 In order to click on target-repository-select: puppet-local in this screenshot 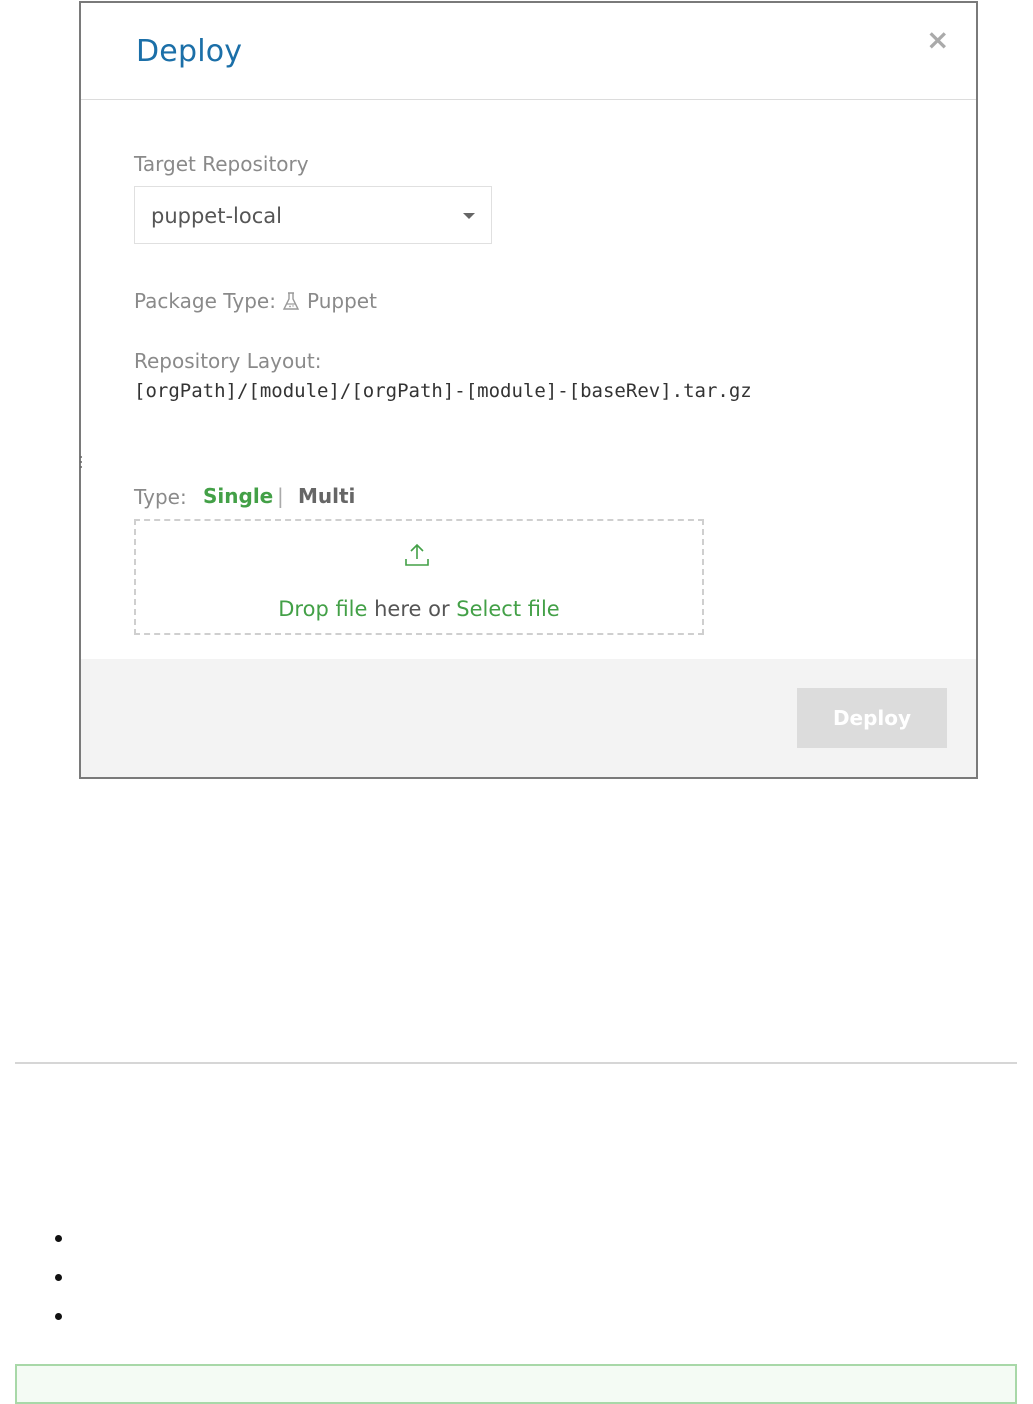, I will do `click(313, 215)`.